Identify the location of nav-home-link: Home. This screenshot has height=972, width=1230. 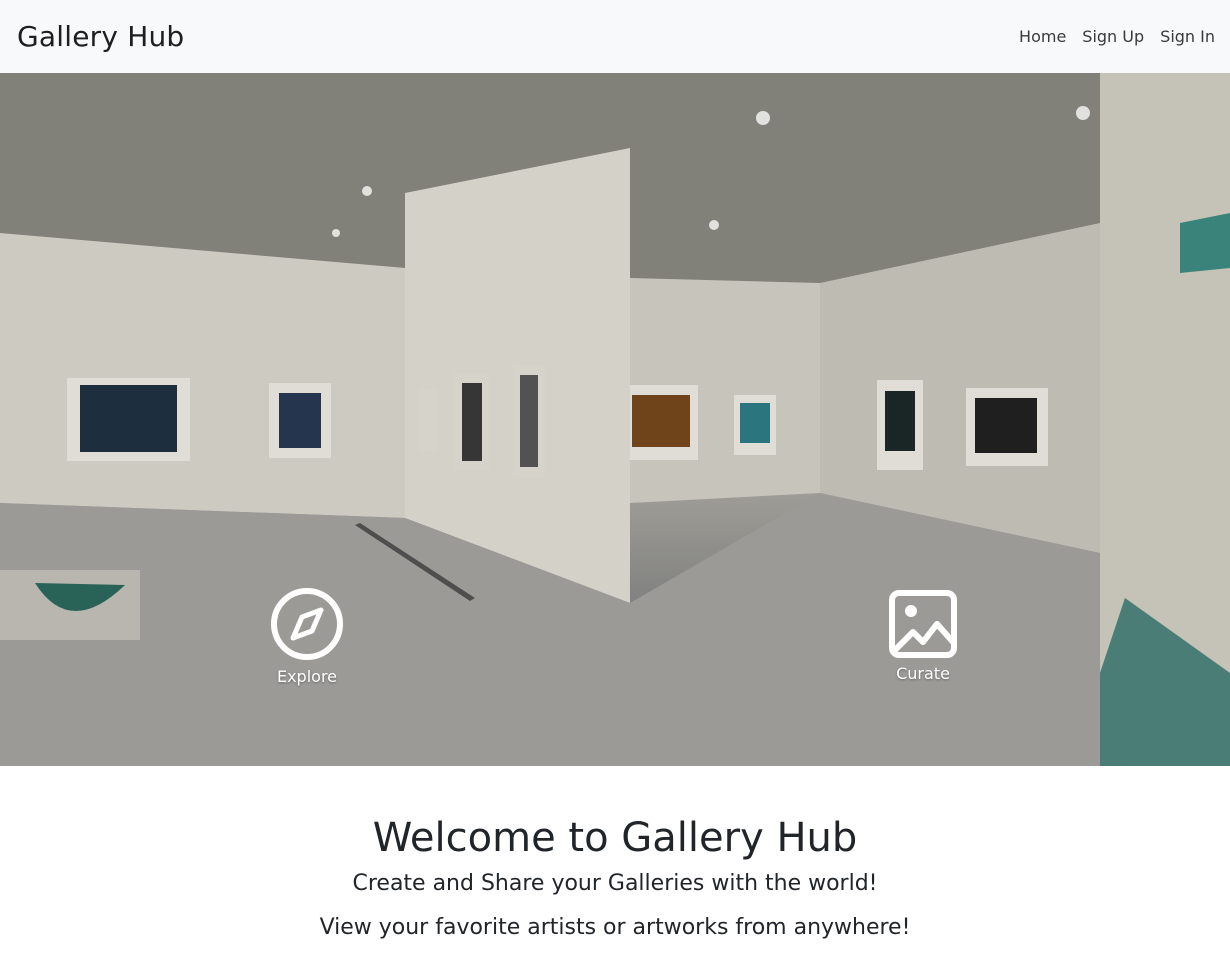
(1042, 36).